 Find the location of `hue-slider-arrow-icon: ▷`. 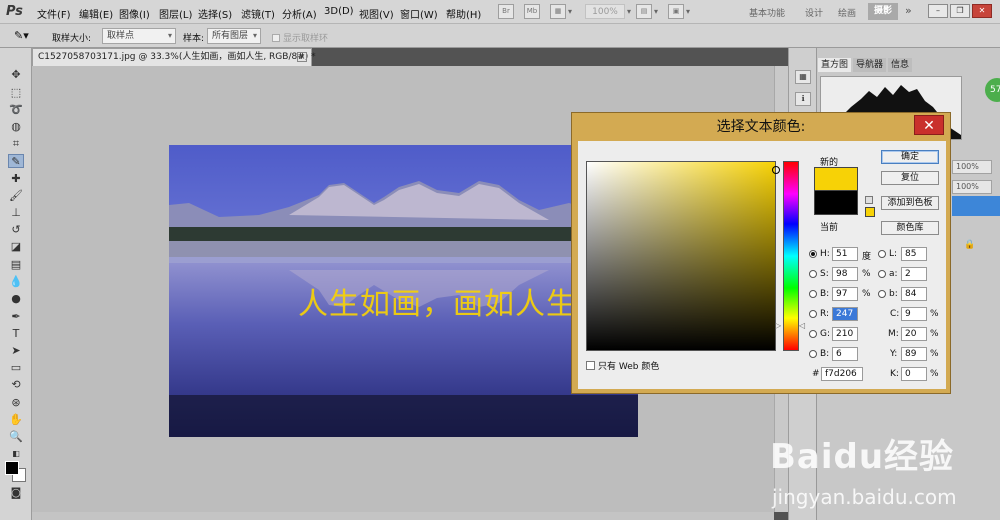

hue-slider-arrow-icon: ▷ is located at coordinates (778, 325).